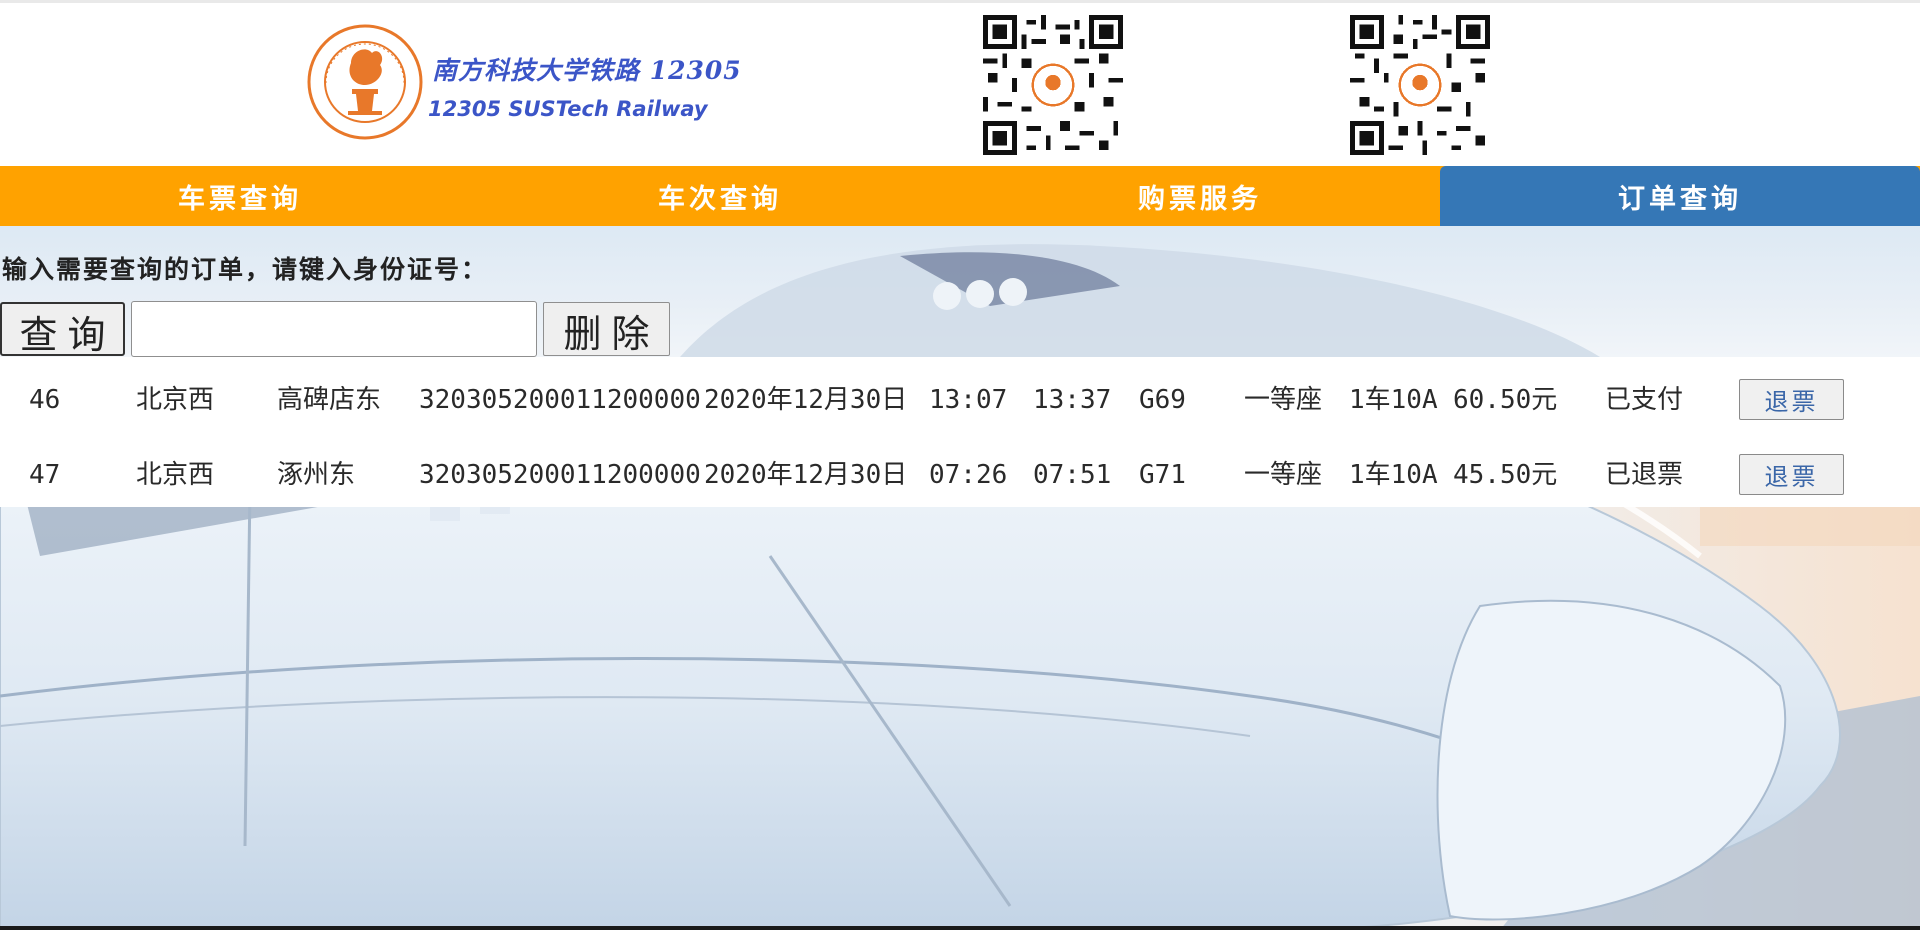 The width and height of the screenshot is (1920, 930). Describe the element at coordinates (334, 329) in the screenshot. I see `id-number-input` at that location.